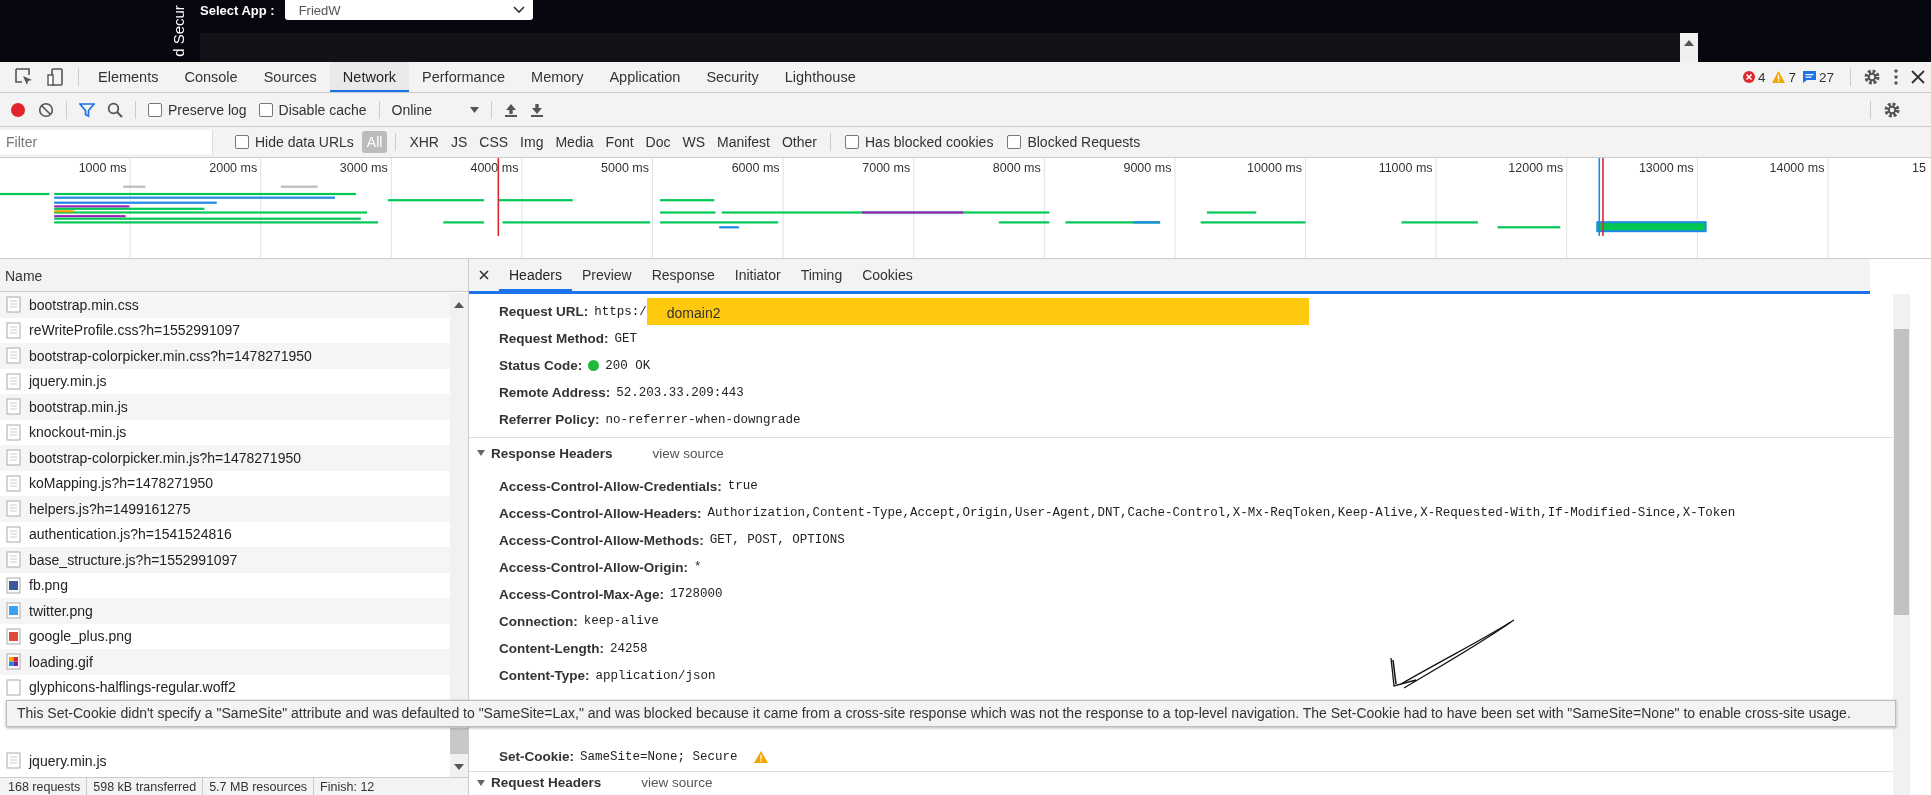 Image resolution: width=1931 pixels, height=795 pixels. What do you see at coordinates (1779, 77) in the screenshot?
I see `warning-icon` at bounding box center [1779, 77].